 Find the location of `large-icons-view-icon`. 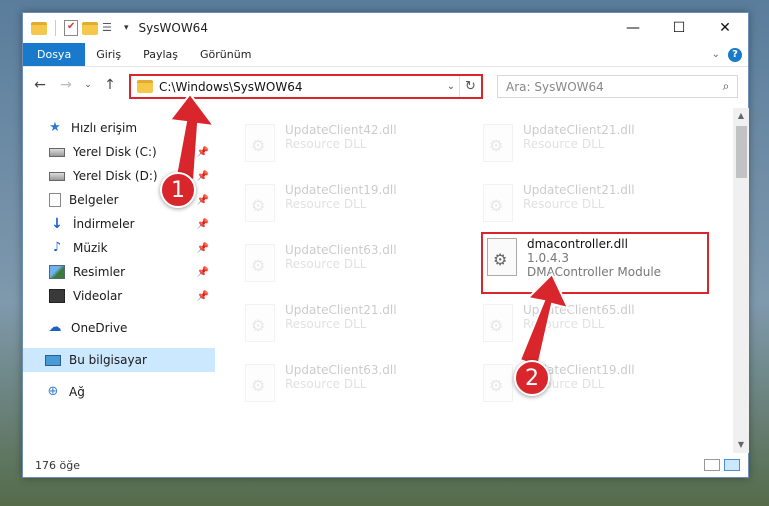

large-icons-view-icon is located at coordinates (732, 465).